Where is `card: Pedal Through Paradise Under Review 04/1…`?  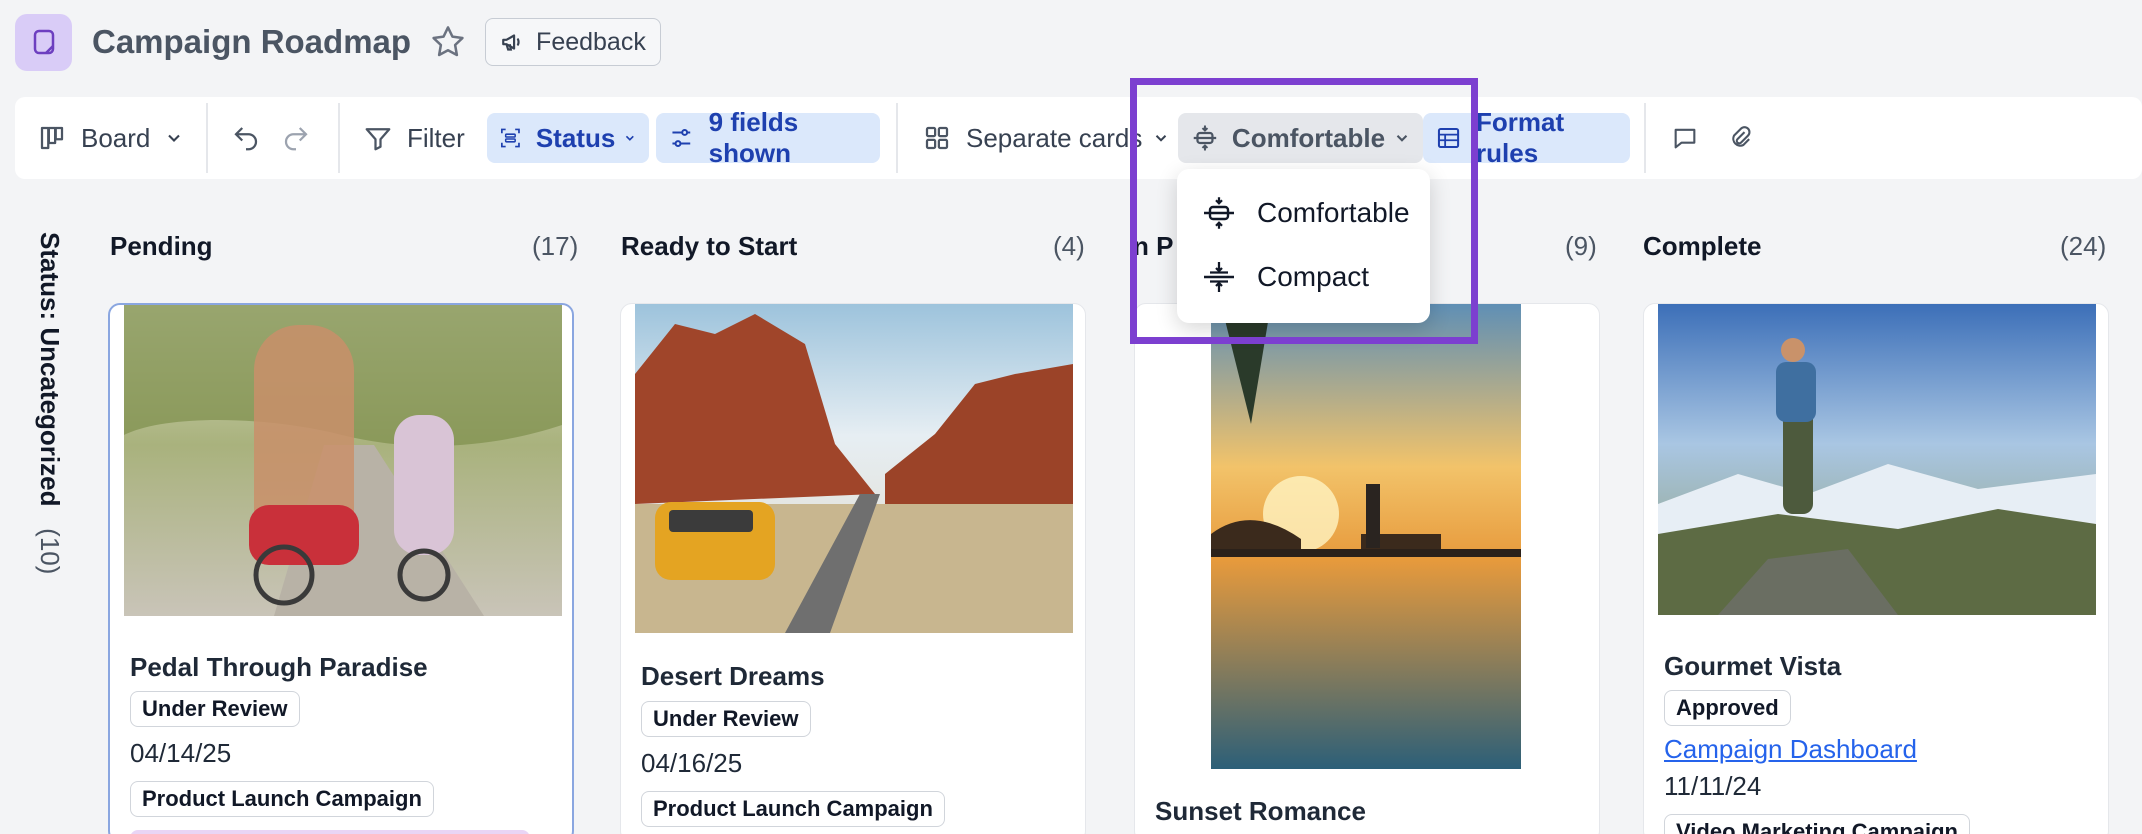
card: Pedal Through Paradise Under Review 04/1… is located at coordinates (341, 568).